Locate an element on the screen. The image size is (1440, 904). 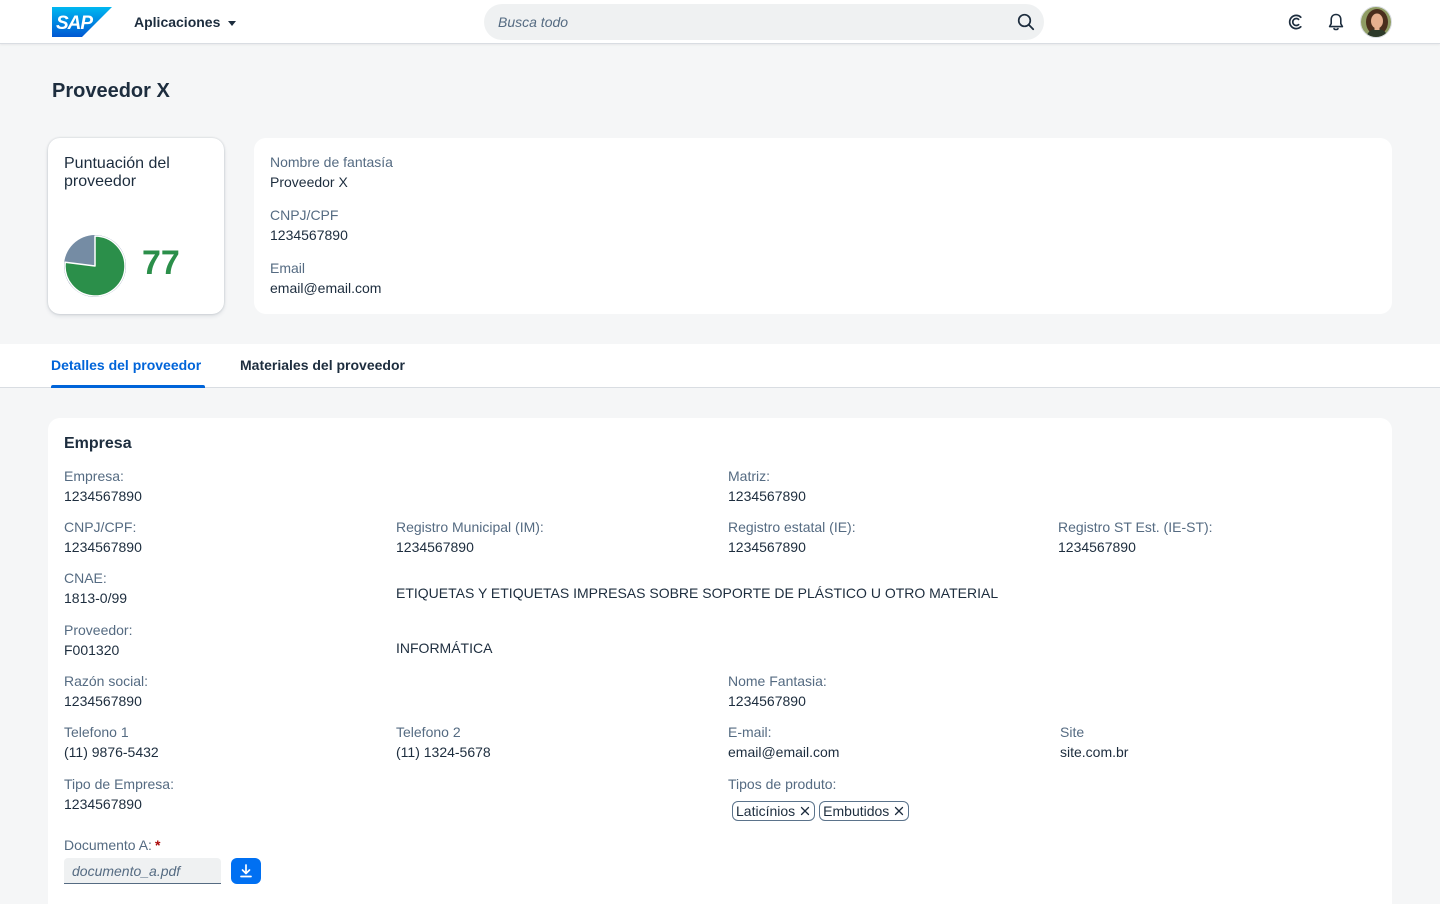
field-label: Site is located at coordinates (1072, 732).